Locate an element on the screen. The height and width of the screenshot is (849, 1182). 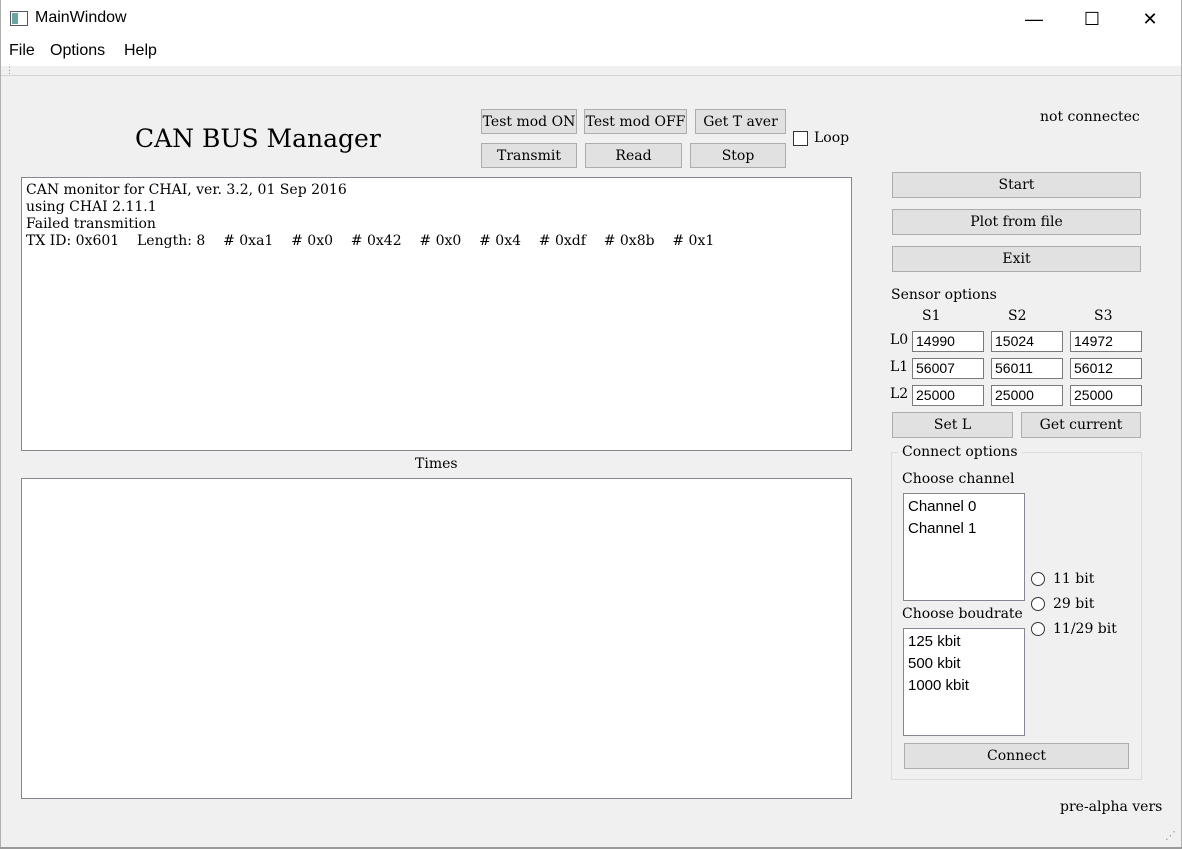
l1-s1-field: 56007 is located at coordinates (948, 368).